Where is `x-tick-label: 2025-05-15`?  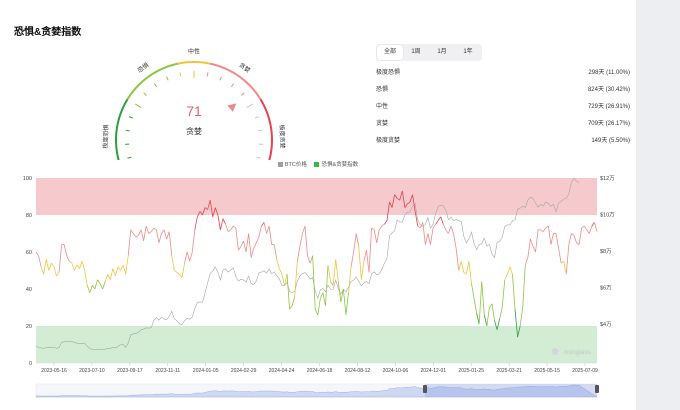 x-tick-label: 2025-05-15 is located at coordinates (547, 371).